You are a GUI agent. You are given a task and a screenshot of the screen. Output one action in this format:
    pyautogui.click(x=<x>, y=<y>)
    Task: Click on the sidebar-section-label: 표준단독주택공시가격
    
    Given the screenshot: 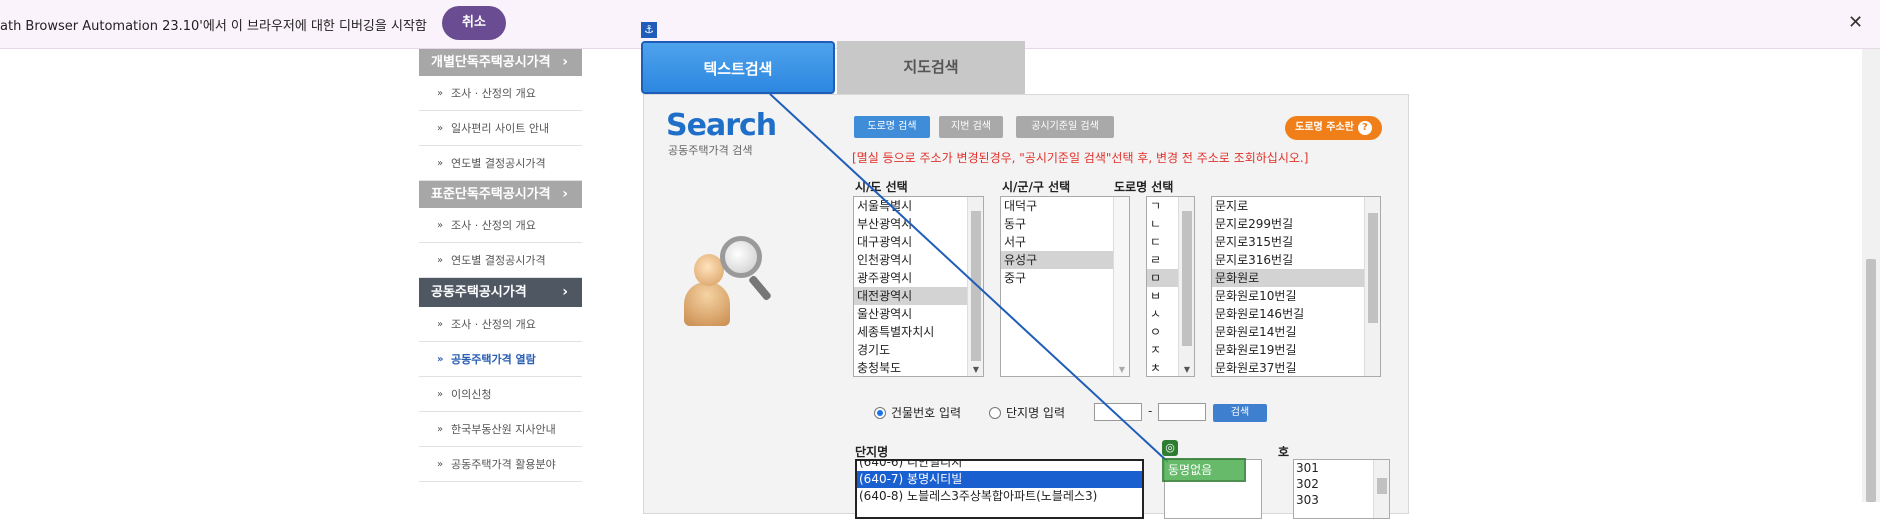 What is the action you would take?
    pyautogui.click(x=491, y=194)
    